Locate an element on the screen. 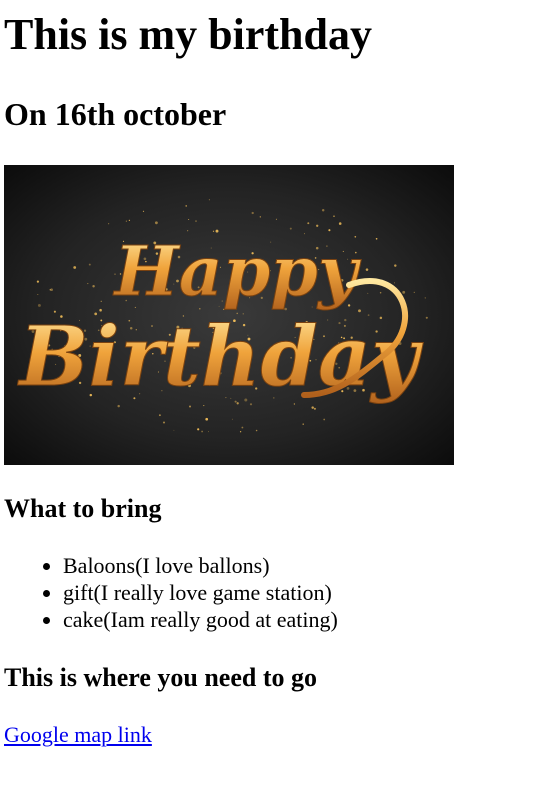 This screenshot has width=537, height=785. list-item: gift(I really love game station) is located at coordinates (200, 592).